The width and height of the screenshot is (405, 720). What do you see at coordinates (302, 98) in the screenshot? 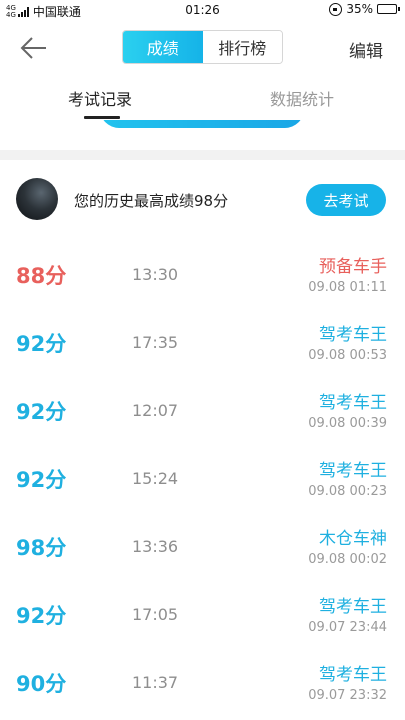
I see `tab-data-statistics: 数据统计` at bounding box center [302, 98].